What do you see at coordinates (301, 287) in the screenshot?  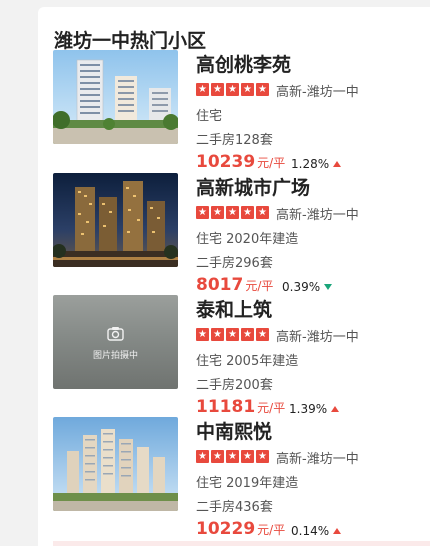 I see `change-value: 0.39%` at bounding box center [301, 287].